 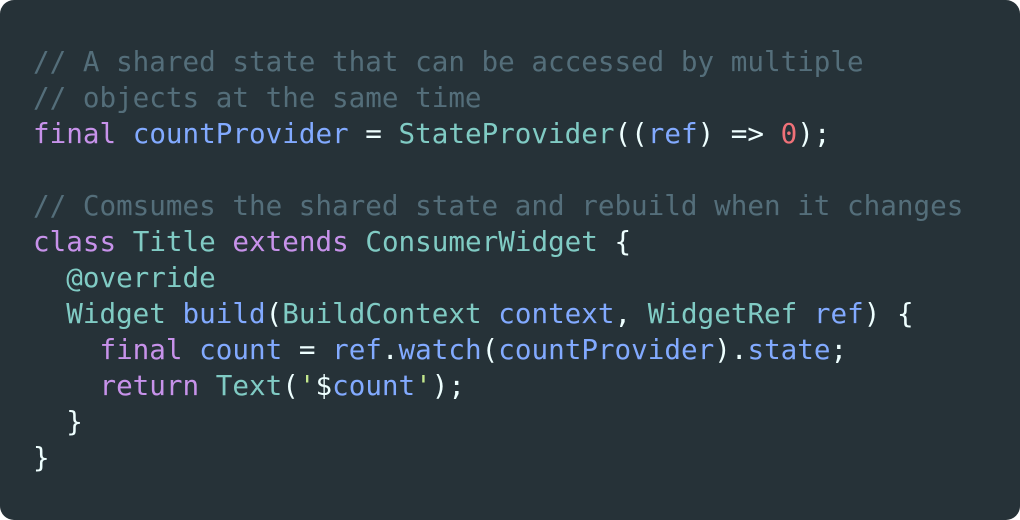 What do you see at coordinates (526, 278) in the screenshot?
I see `code-line: @override` at bounding box center [526, 278].